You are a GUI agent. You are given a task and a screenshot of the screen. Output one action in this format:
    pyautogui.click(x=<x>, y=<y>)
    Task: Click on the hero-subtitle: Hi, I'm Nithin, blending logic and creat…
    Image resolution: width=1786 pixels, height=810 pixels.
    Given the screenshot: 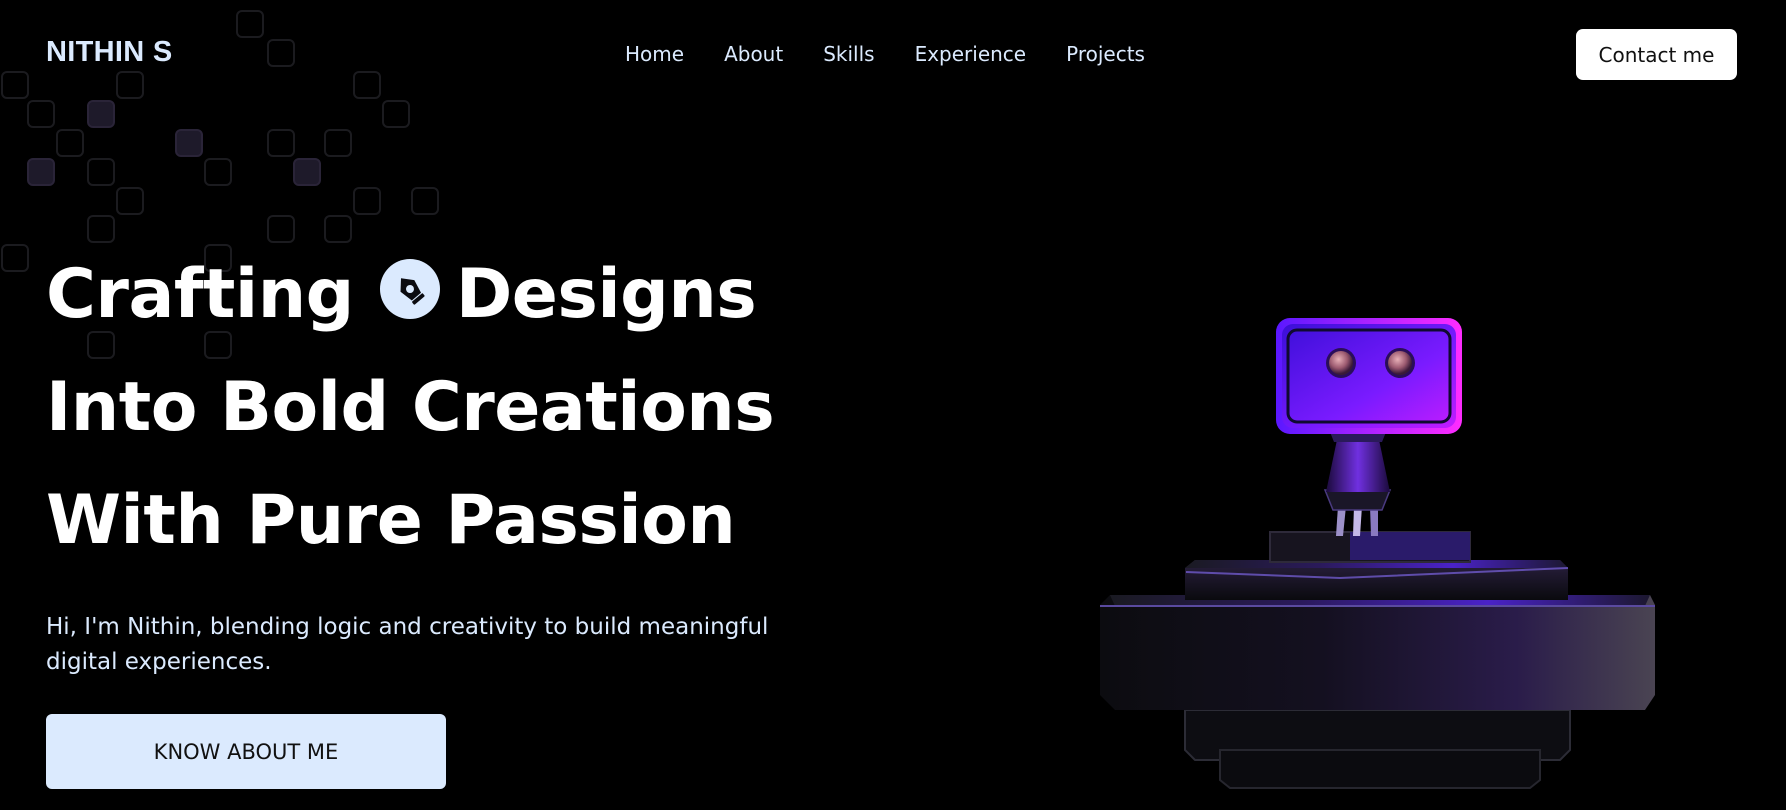 What is the action you would take?
    pyautogui.click(x=407, y=644)
    